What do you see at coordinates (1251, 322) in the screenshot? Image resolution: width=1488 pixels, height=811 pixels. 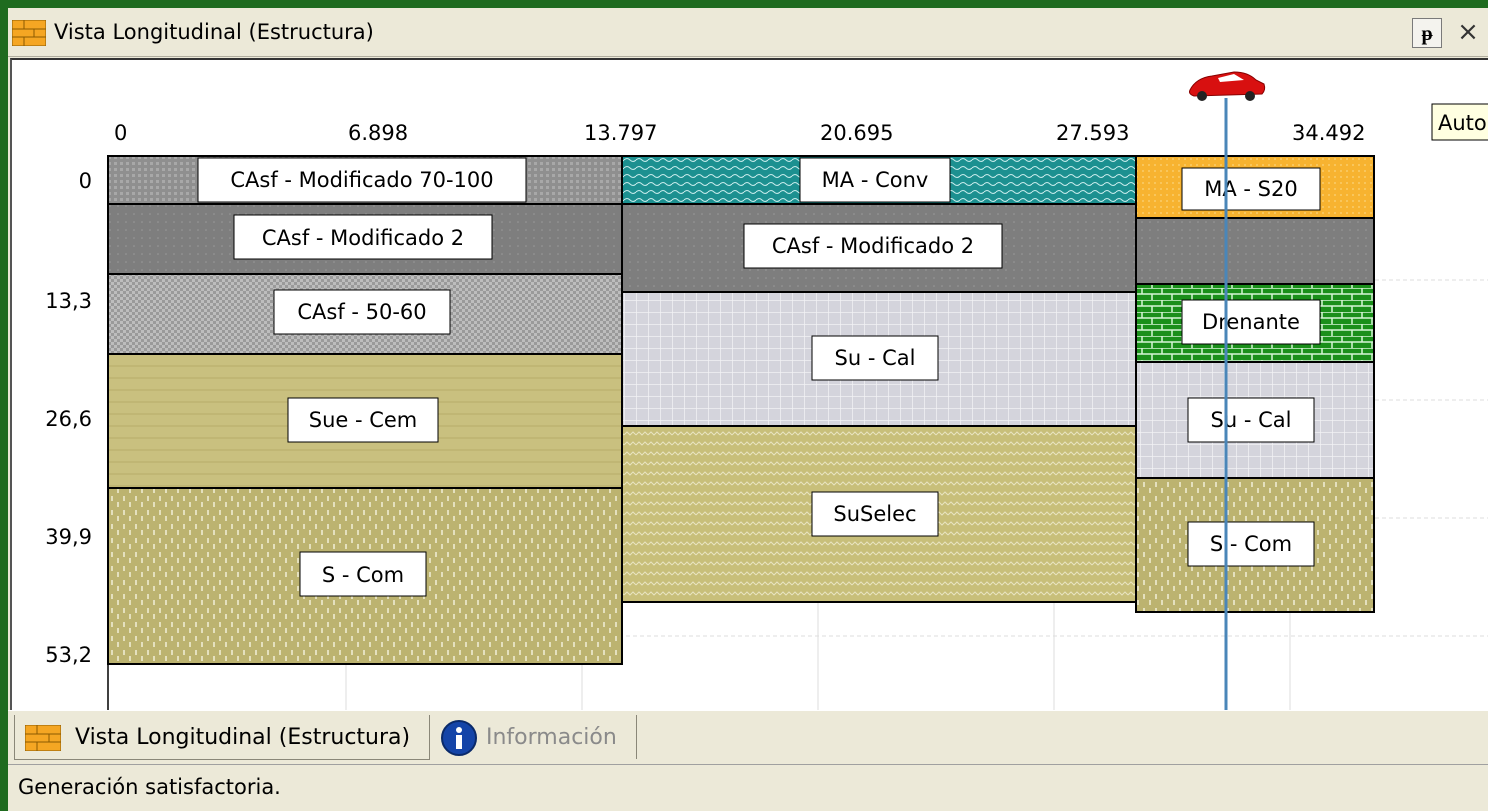 I see `layer-label: Drenante` at bounding box center [1251, 322].